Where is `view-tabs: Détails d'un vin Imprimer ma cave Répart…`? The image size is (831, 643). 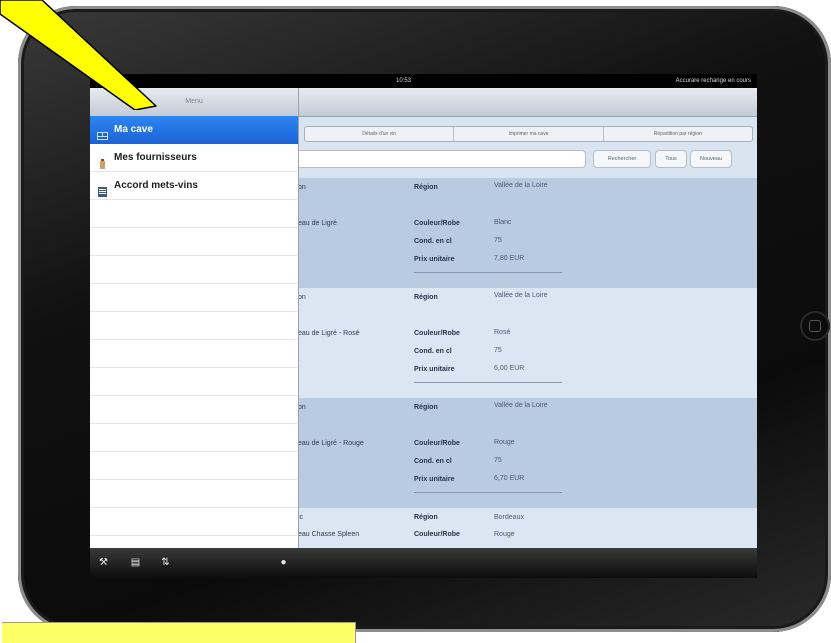
view-tabs: Détails d'un vin Imprimer ma cave Répart… is located at coordinates (528, 134).